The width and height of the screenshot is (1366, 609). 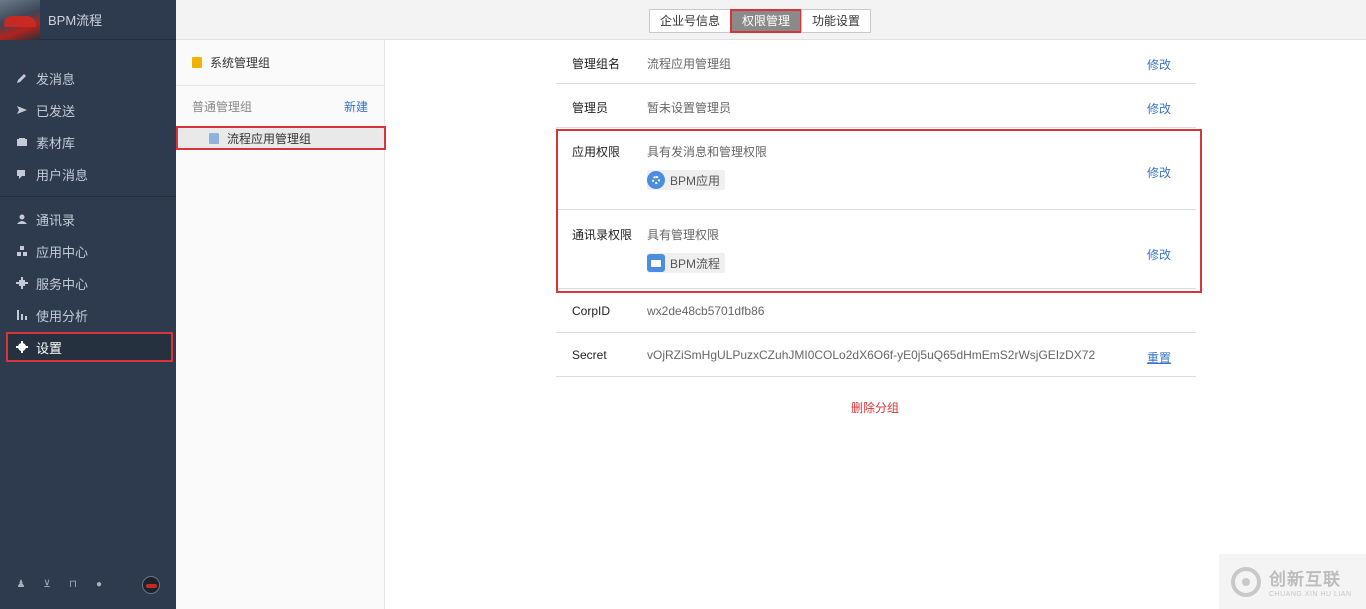 I want to click on app-center-icon, so click(x=22, y=251).